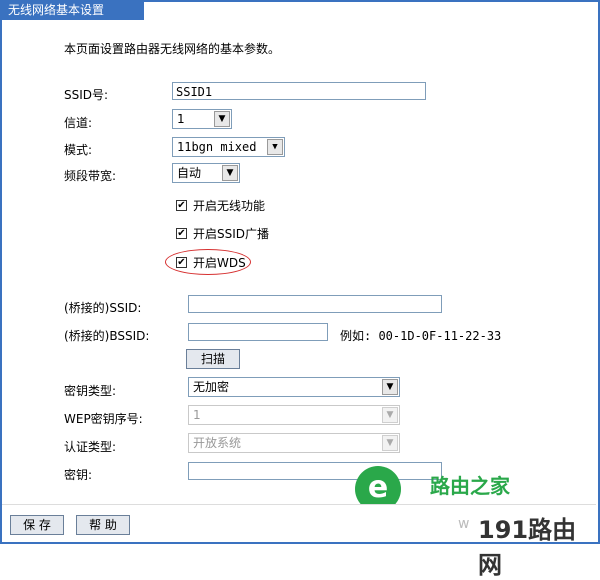 The image size is (600, 580). I want to click on bridge-ssid-input, so click(315, 304).